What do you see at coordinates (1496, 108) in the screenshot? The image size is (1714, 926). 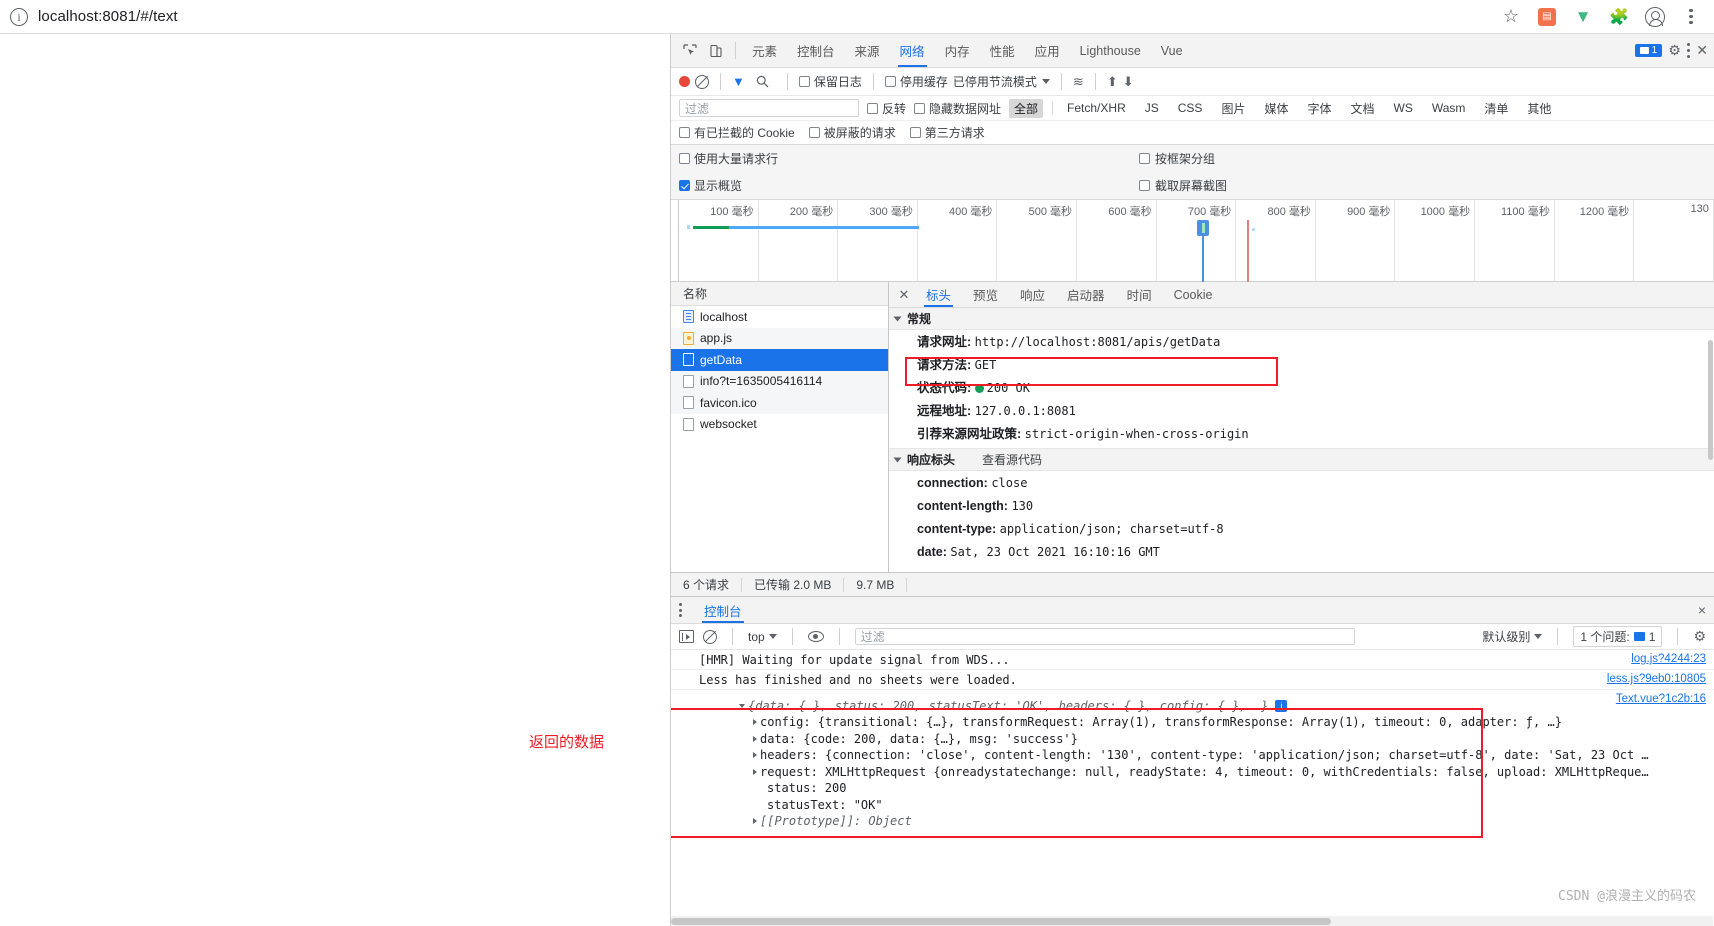 I see `type-filter-manifest: 清单` at bounding box center [1496, 108].